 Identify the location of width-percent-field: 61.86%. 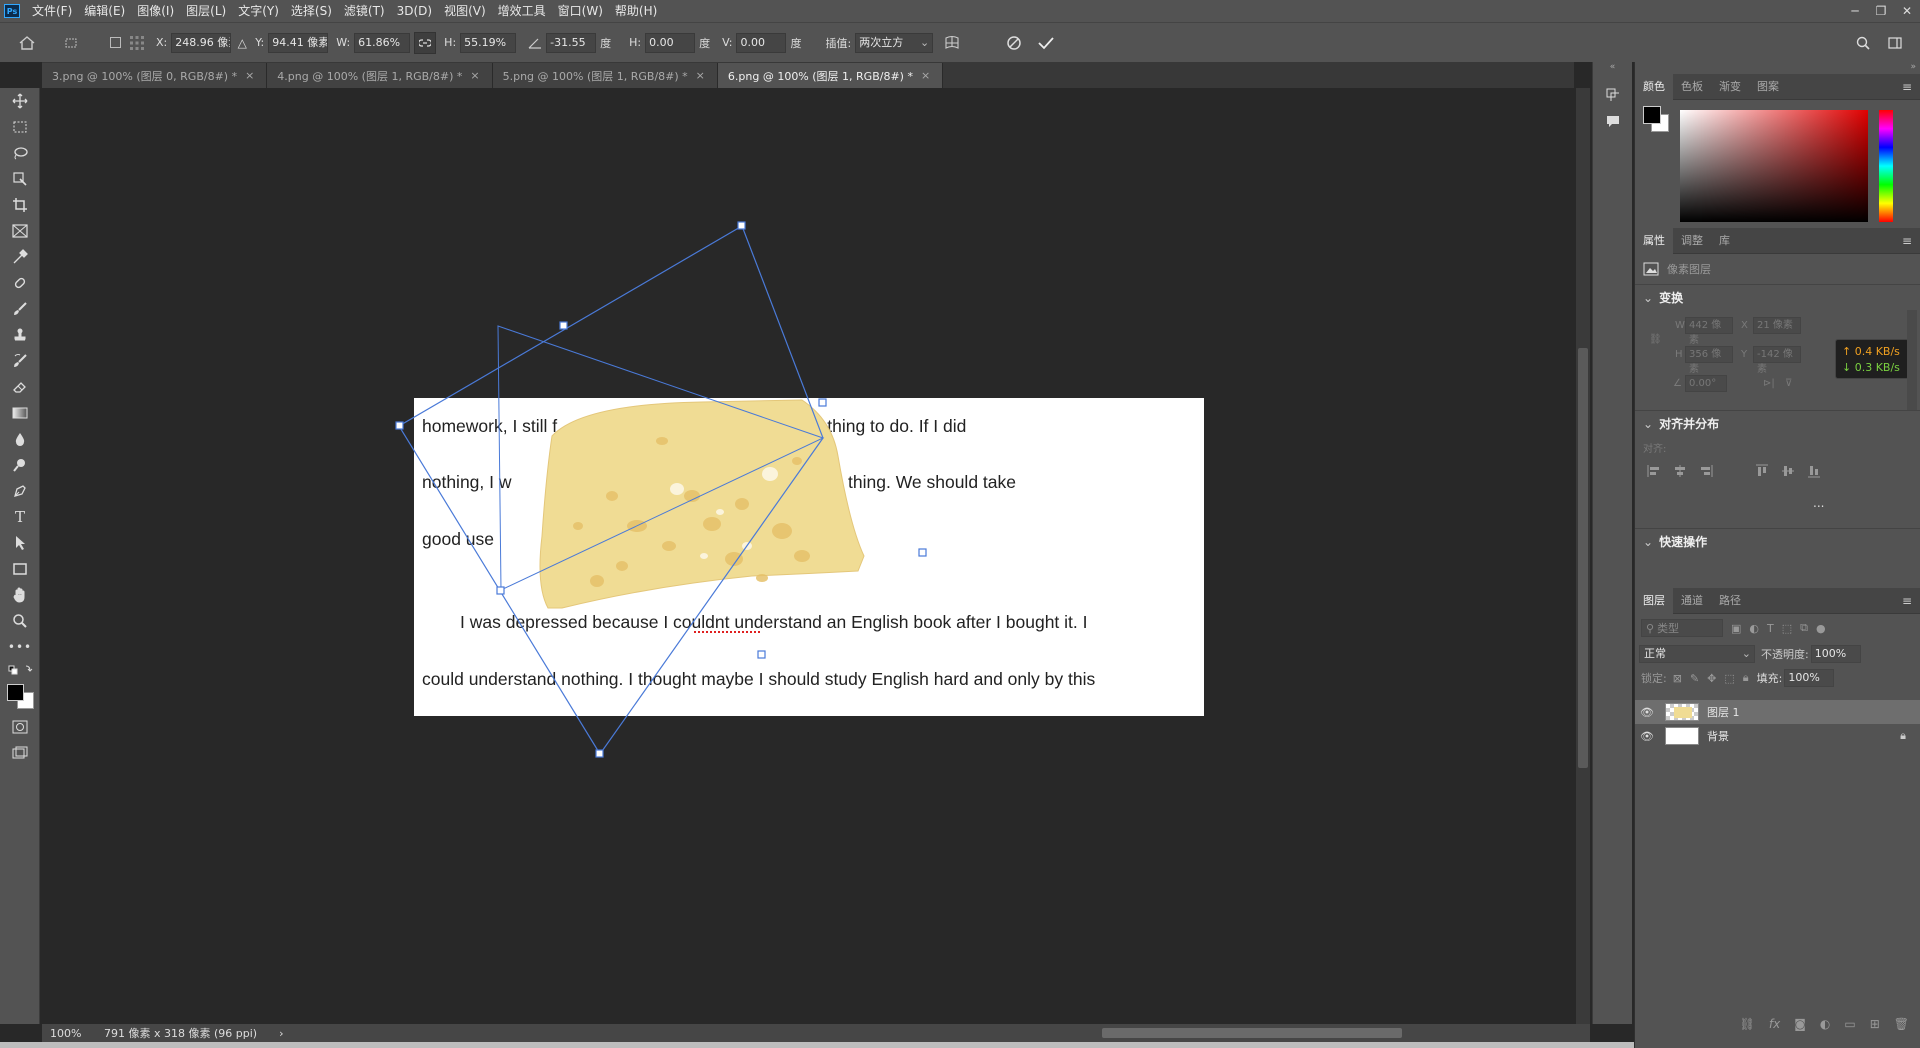
(382, 42).